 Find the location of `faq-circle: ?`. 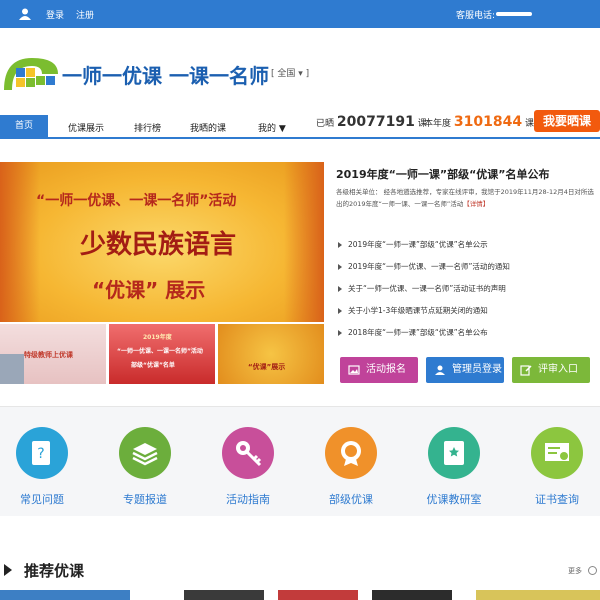

faq-circle: ? is located at coordinates (42, 453).